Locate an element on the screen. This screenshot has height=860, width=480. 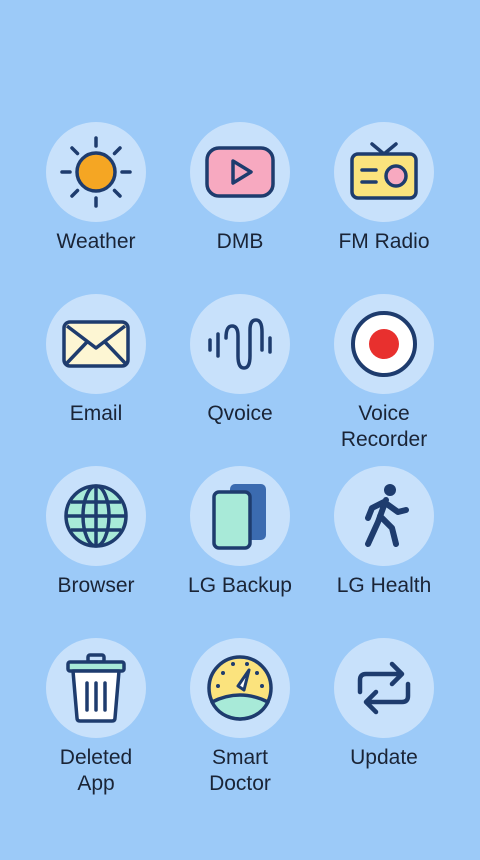
lg-health-app: LG Health is located at coordinates (384, 532).